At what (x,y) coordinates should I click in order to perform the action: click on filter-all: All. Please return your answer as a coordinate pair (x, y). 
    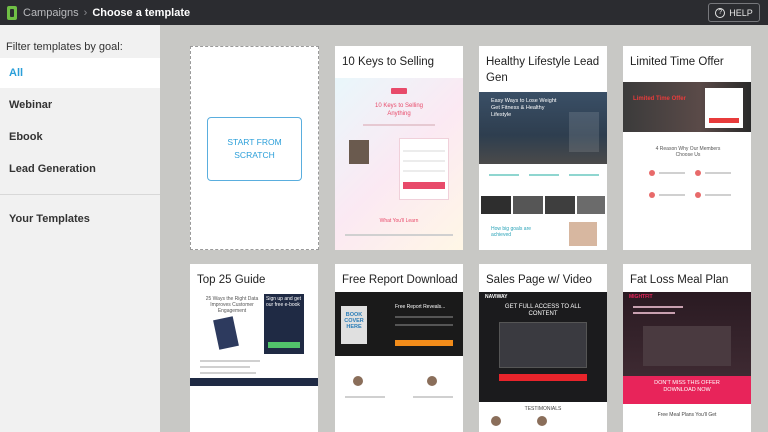
    Looking at the image, I should click on (80, 73).